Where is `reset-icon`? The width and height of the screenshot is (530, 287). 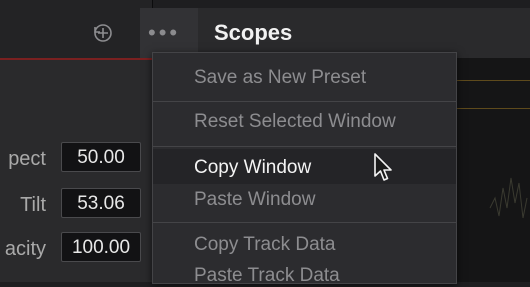 reset-icon is located at coordinates (103, 33).